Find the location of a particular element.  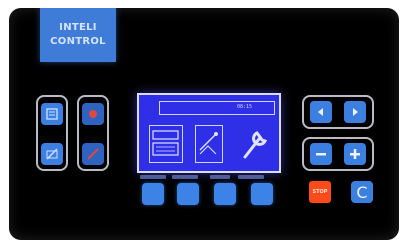

brand-line-1: INTELI is located at coordinates (78, 27).